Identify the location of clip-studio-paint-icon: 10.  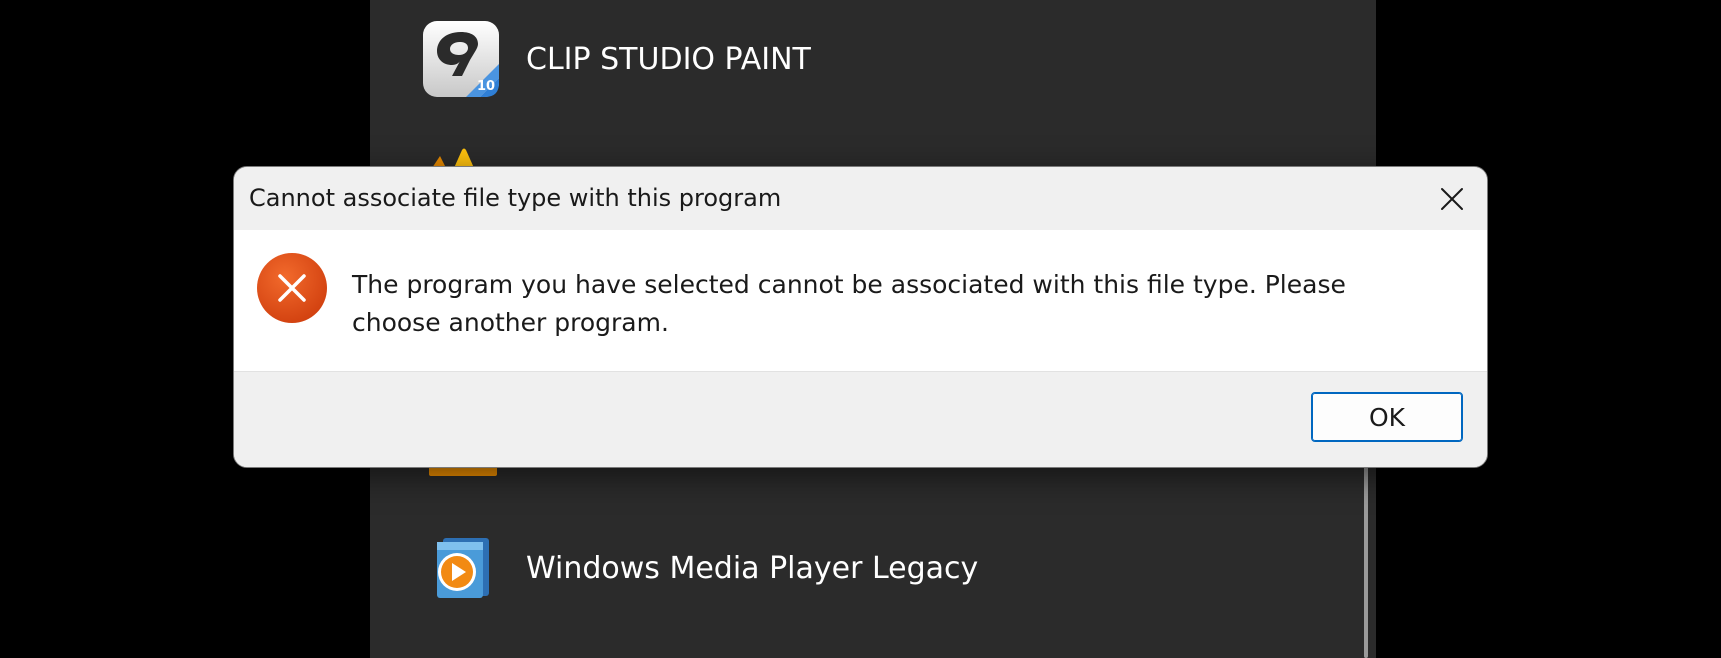
(461, 59).